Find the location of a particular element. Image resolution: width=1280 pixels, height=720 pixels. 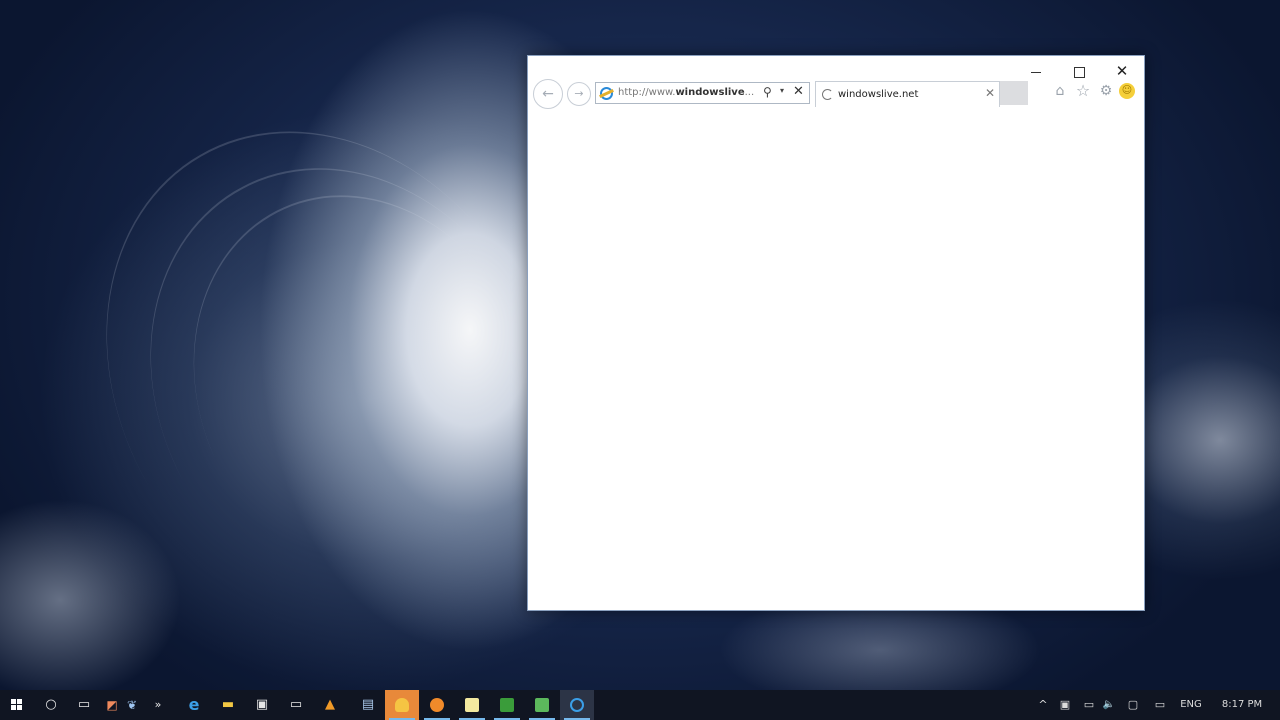

action-center-icon: ▢ is located at coordinates (1133, 705).